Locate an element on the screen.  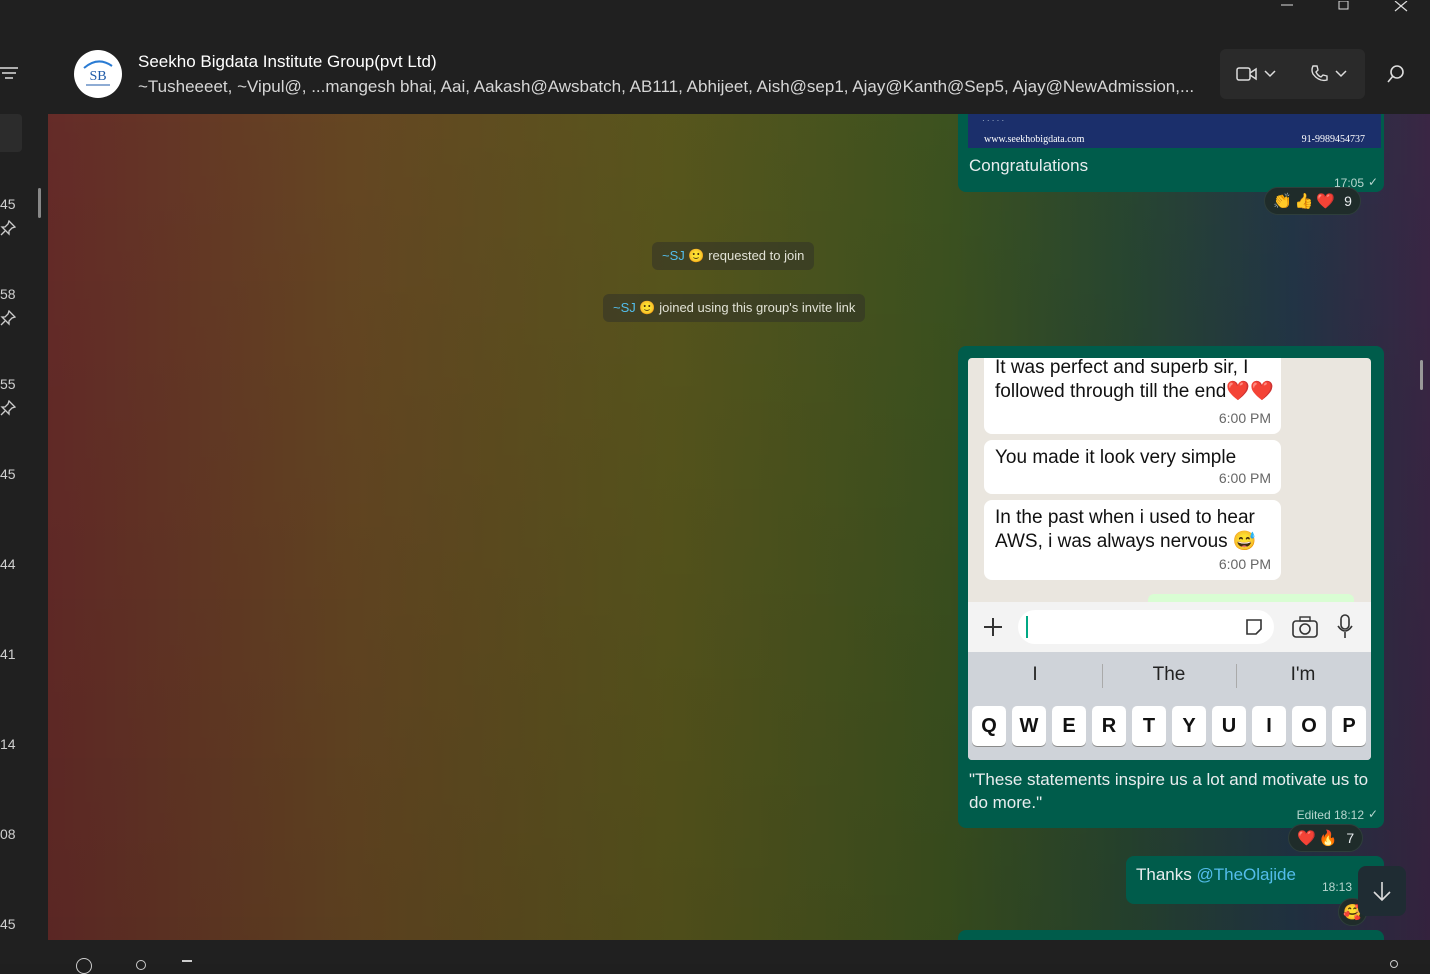
message-thanks: Thanks @TheOlajide 18:13 is located at coordinates (1255, 880).